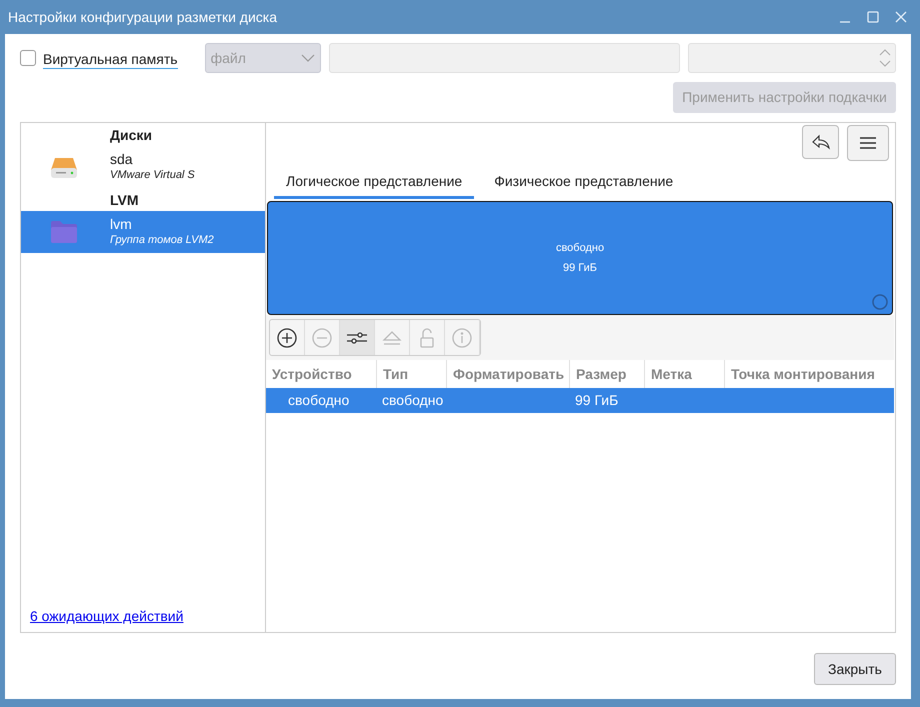  Describe the element at coordinates (584, 182) in the screenshot. I see `tab: Физическое представление` at that location.